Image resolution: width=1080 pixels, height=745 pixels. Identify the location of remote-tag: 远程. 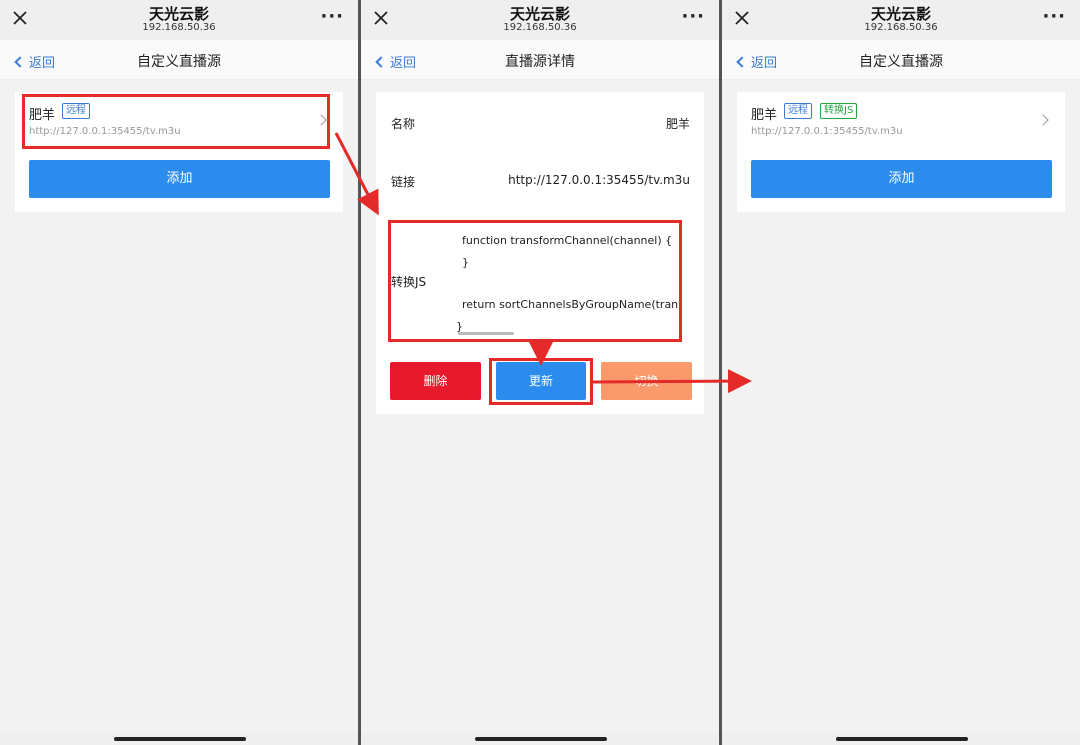
(798, 111).